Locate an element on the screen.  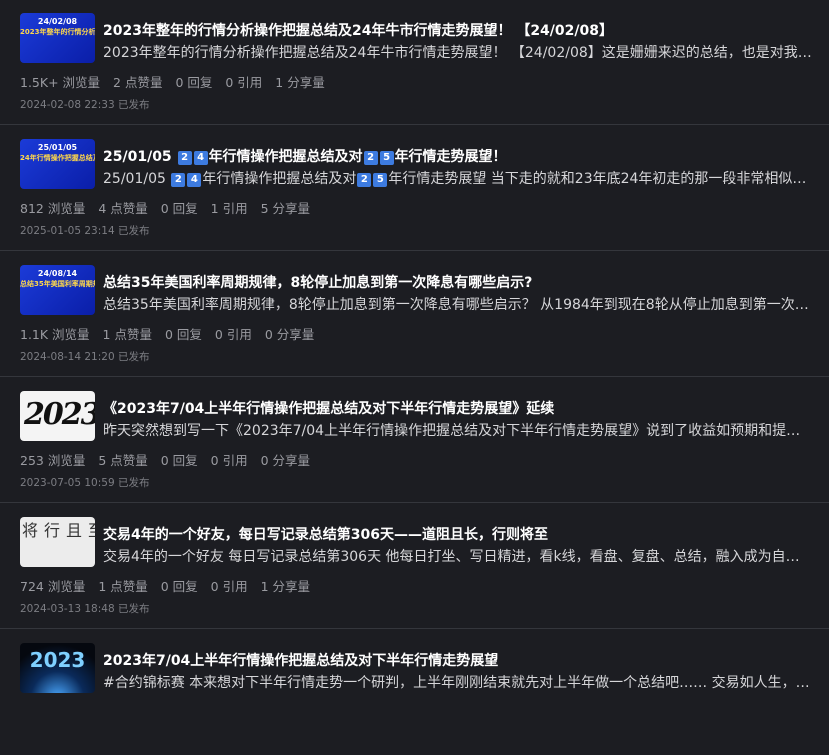
post-thumbnail: 25/01/05 24年行情操作把握总结及对25年行情走势展望 is located at coordinates (57, 164).